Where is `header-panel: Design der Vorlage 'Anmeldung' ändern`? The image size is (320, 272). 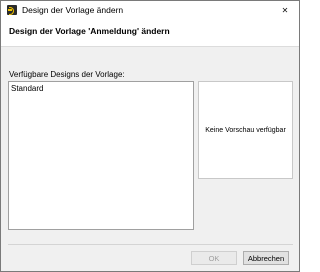
header-panel: Design der Vorlage 'Anmeldung' ändern is located at coordinates (150, 33).